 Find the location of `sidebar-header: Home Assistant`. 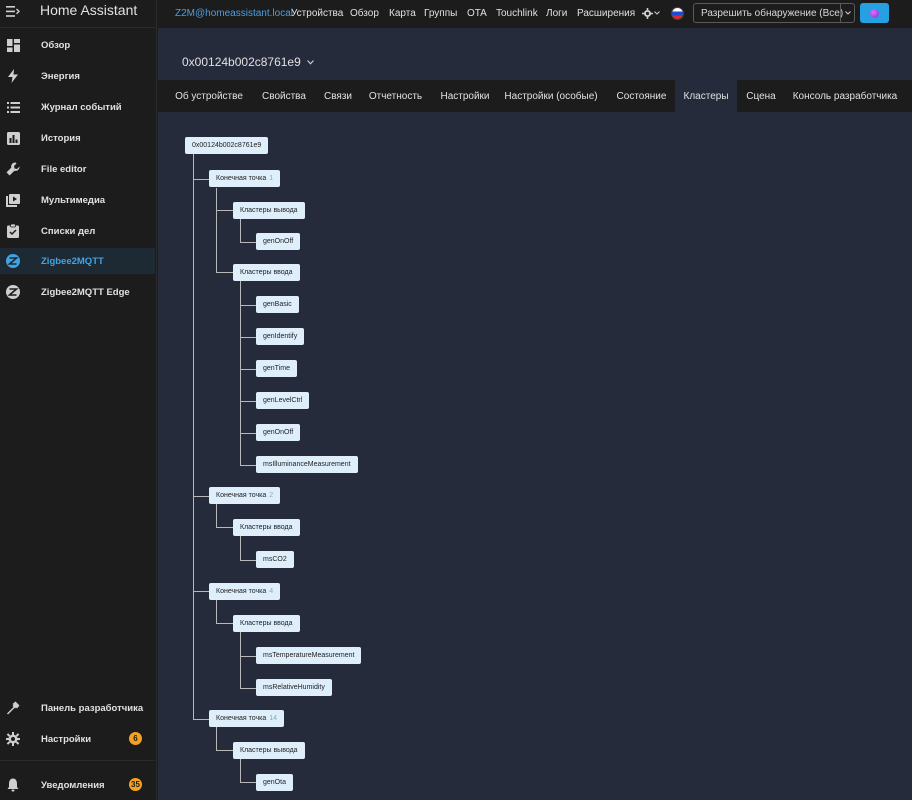

sidebar-header: Home Assistant is located at coordinates (78, 14).